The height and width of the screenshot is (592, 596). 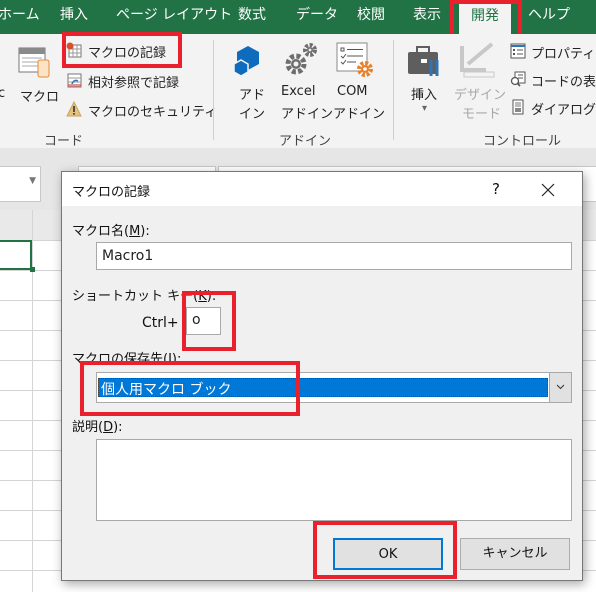 I want to click on macro-name-value: Macro1, so click(x=128, y=256).